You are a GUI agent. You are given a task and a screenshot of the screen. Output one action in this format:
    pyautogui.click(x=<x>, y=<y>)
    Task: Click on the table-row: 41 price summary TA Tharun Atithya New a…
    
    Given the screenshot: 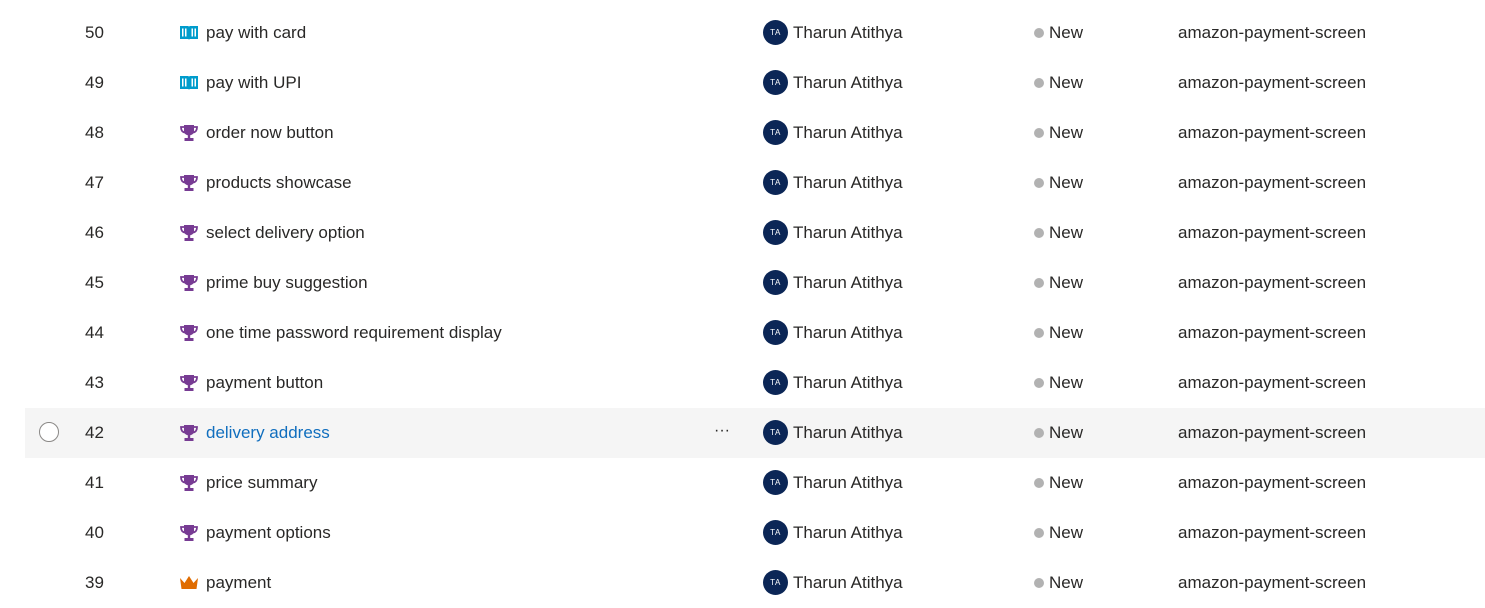 What is the action you would take?
    pyautogui.click(x=742, y=483)
    